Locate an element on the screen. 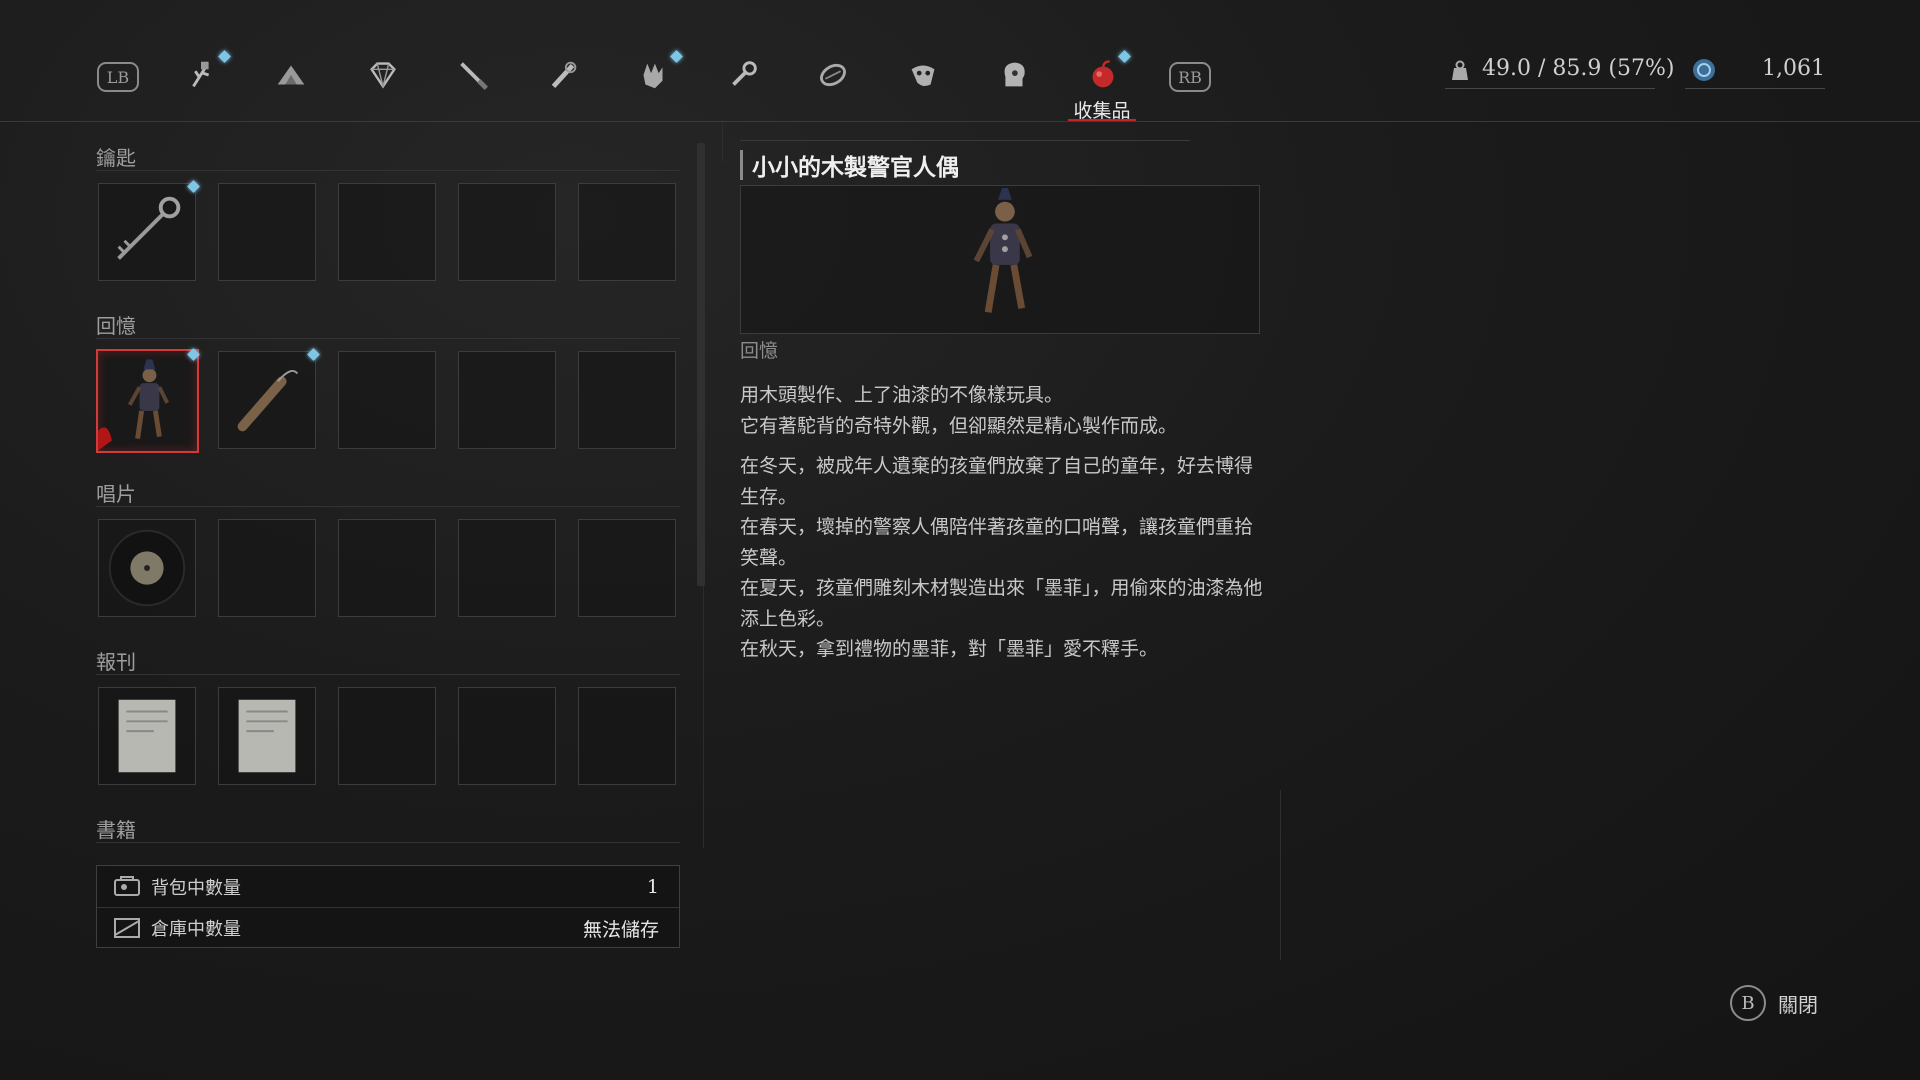 The width and height of the screenshot is (1920, 1080). rifle-scope-icon is located at coordinates (564, 74).